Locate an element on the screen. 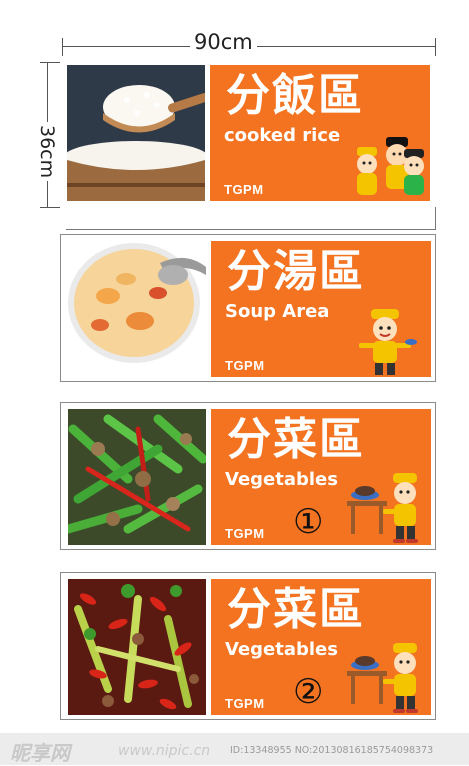  counter-number: ① is located at coordinates (308, 522).